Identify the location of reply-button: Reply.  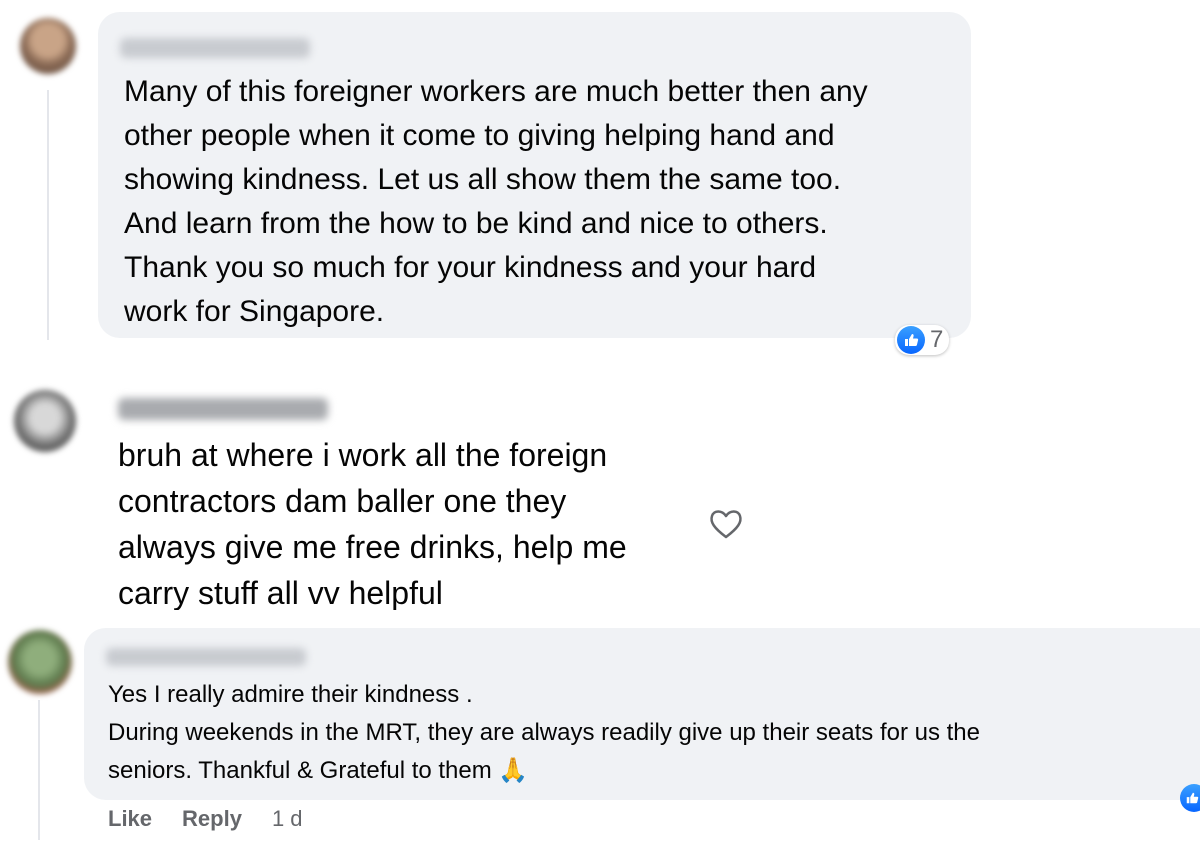
(212, 819).